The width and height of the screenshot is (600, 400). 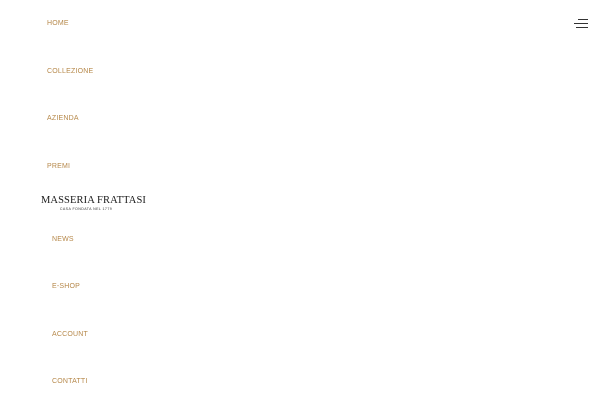 I want to click on nav-link-collezione: COLLEZIONE, so click(x=70, y=71).